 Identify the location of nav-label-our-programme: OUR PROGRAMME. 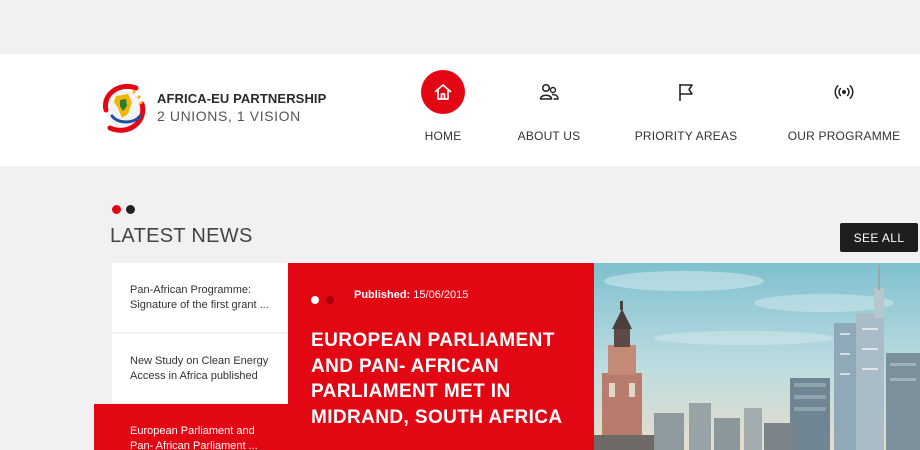
(844, 136).